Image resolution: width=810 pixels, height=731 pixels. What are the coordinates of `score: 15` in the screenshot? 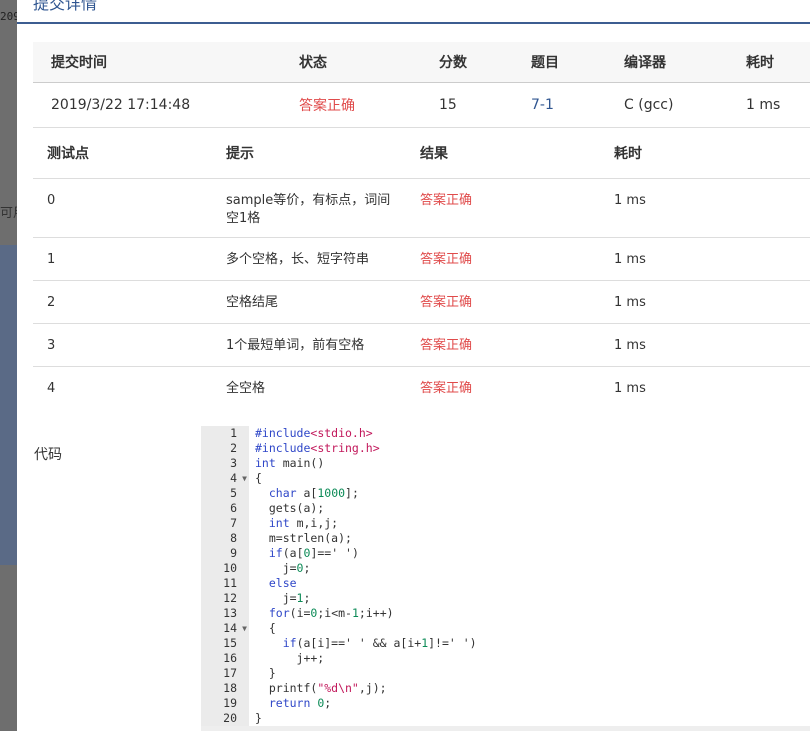 It's located at (485, 105).